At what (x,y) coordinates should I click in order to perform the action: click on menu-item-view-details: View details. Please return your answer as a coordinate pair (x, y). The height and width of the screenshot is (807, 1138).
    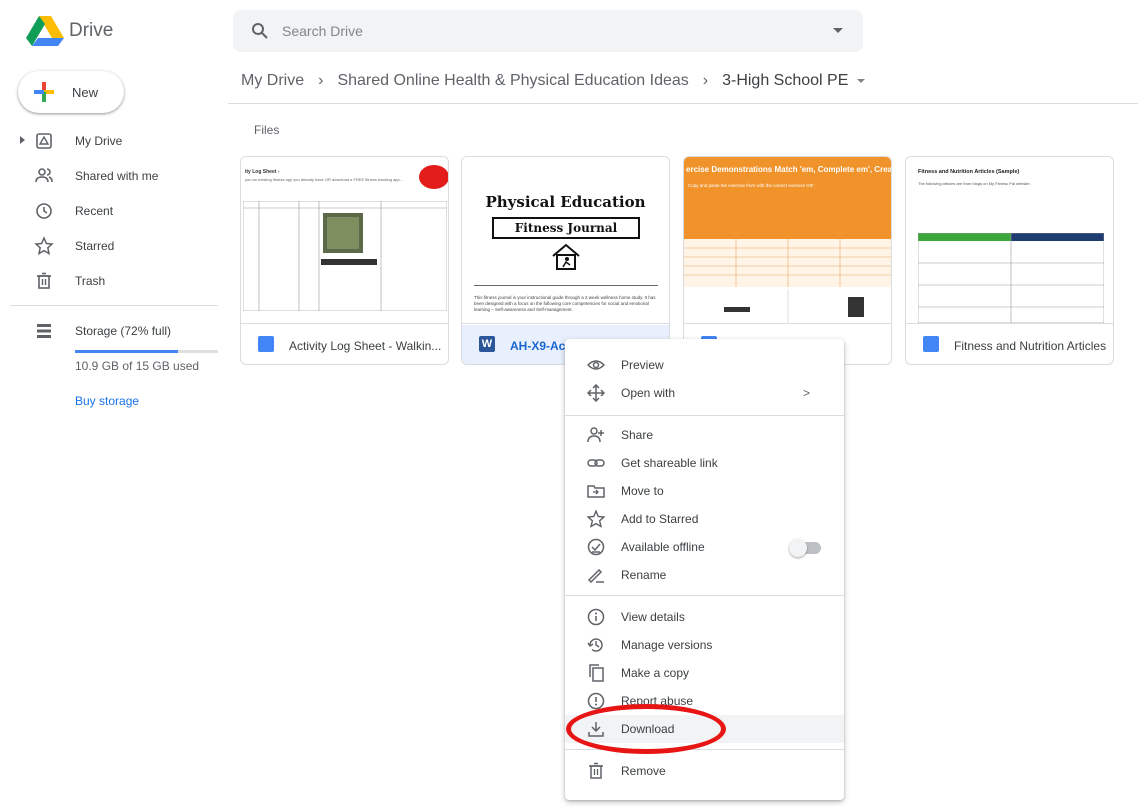
    Looking at the image, I should click on (704, 617).